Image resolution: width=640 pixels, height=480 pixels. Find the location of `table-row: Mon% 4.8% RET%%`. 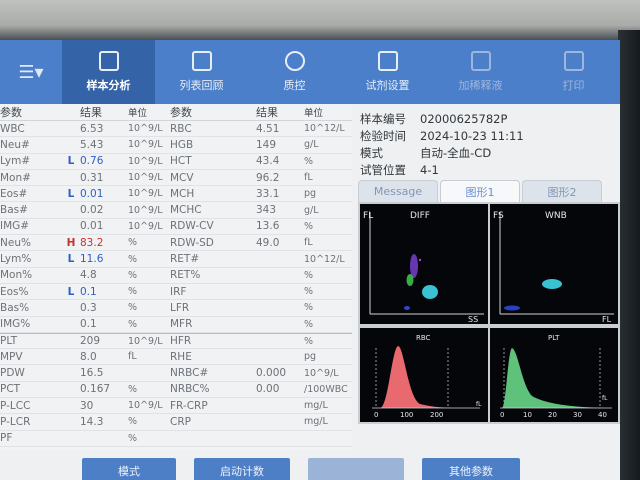

table-row: Mon% 4.8% RET%% is located at coordinates (176, 276).